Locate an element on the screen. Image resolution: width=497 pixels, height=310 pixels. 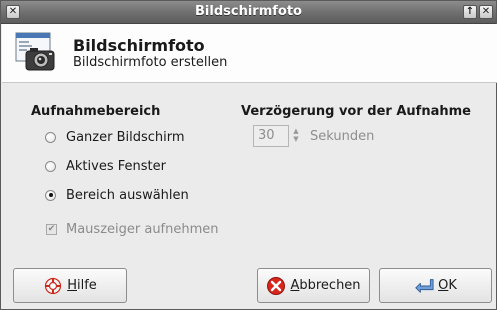
screenshot-camera-icon is located at coordinates (35, 51).